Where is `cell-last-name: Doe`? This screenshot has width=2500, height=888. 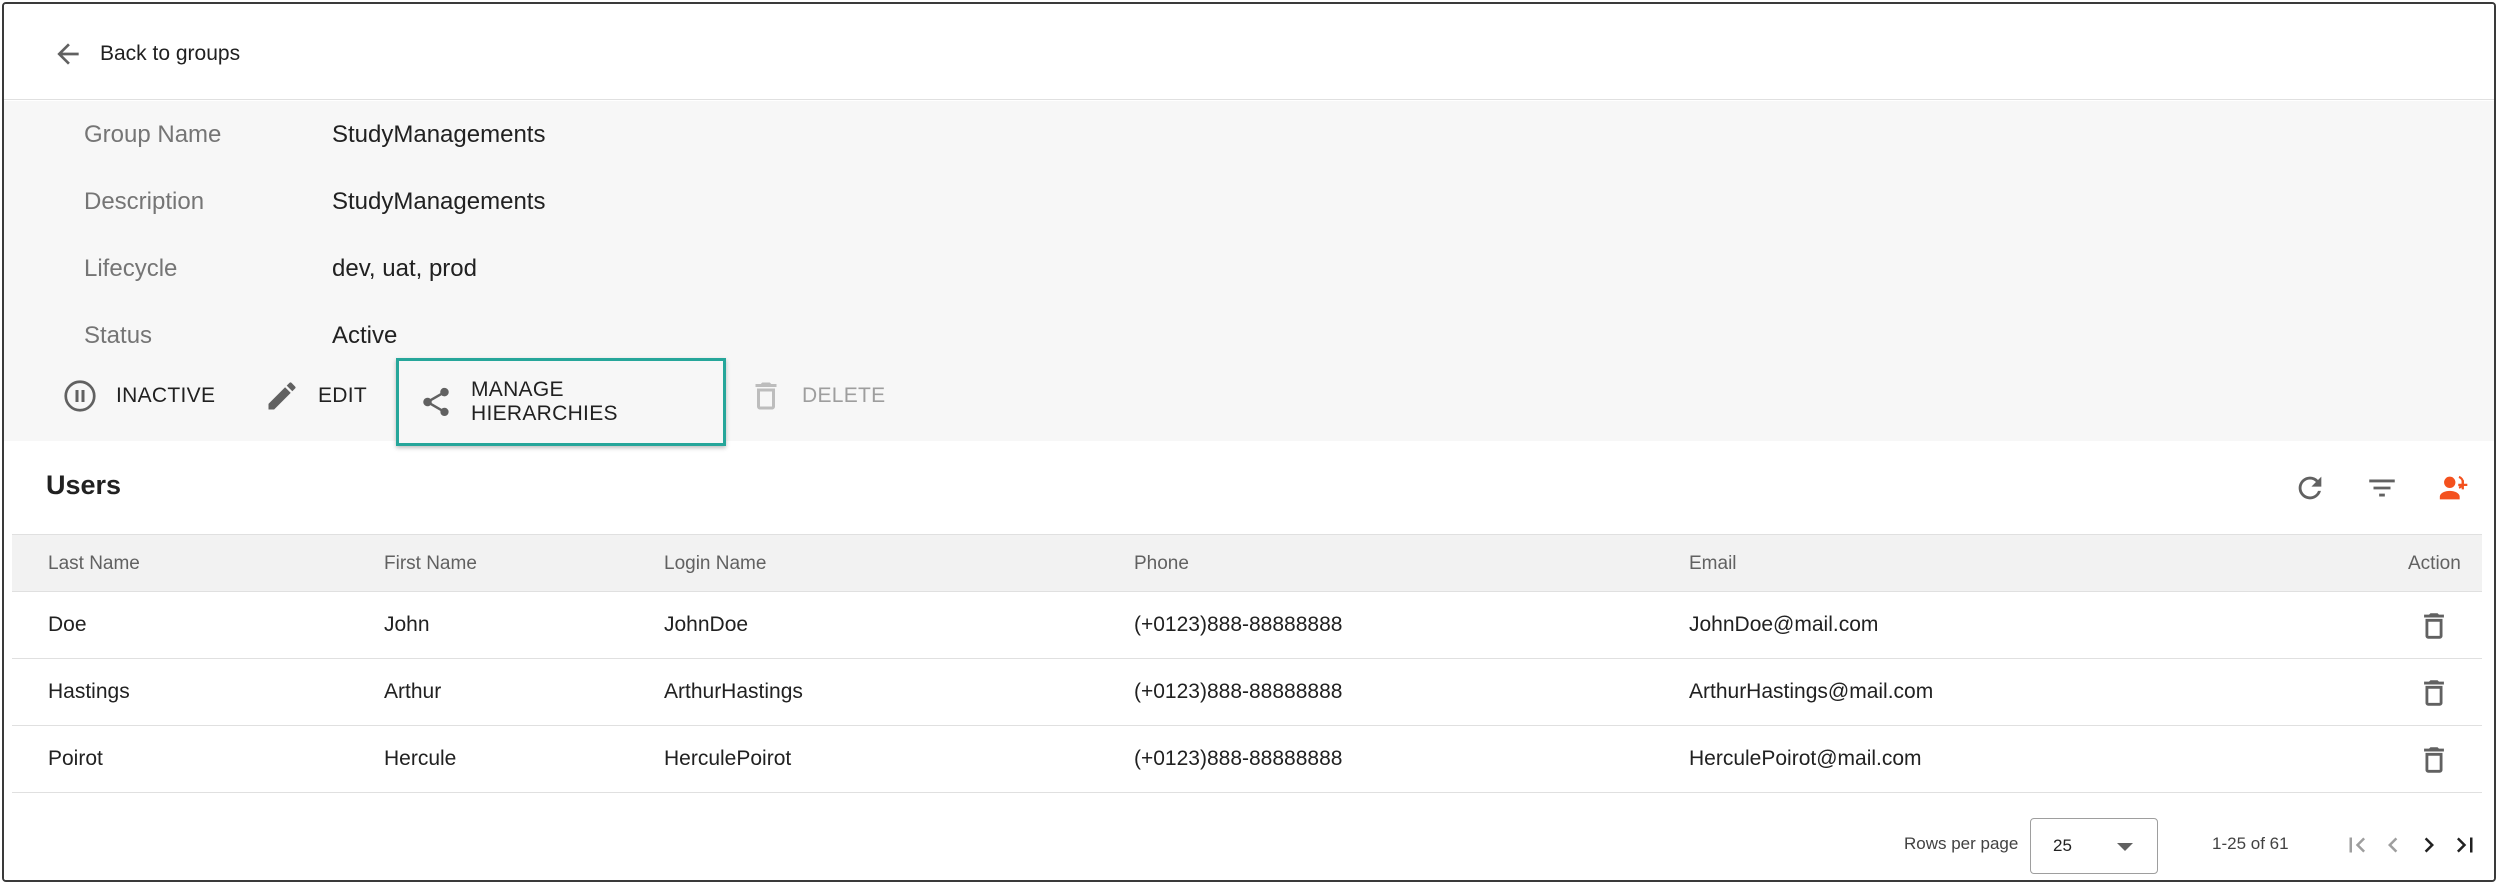 cell-last-name: Doe is located at coordinates (67, 624).